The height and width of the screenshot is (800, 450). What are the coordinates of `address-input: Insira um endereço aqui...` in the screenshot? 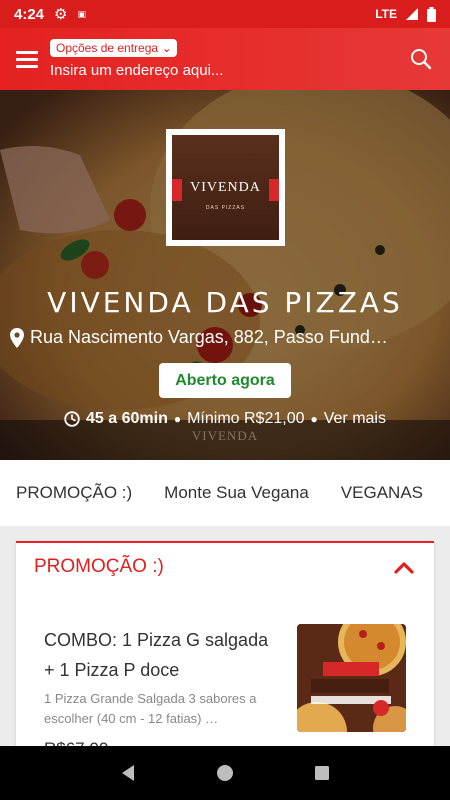 It's located at (228, 70).